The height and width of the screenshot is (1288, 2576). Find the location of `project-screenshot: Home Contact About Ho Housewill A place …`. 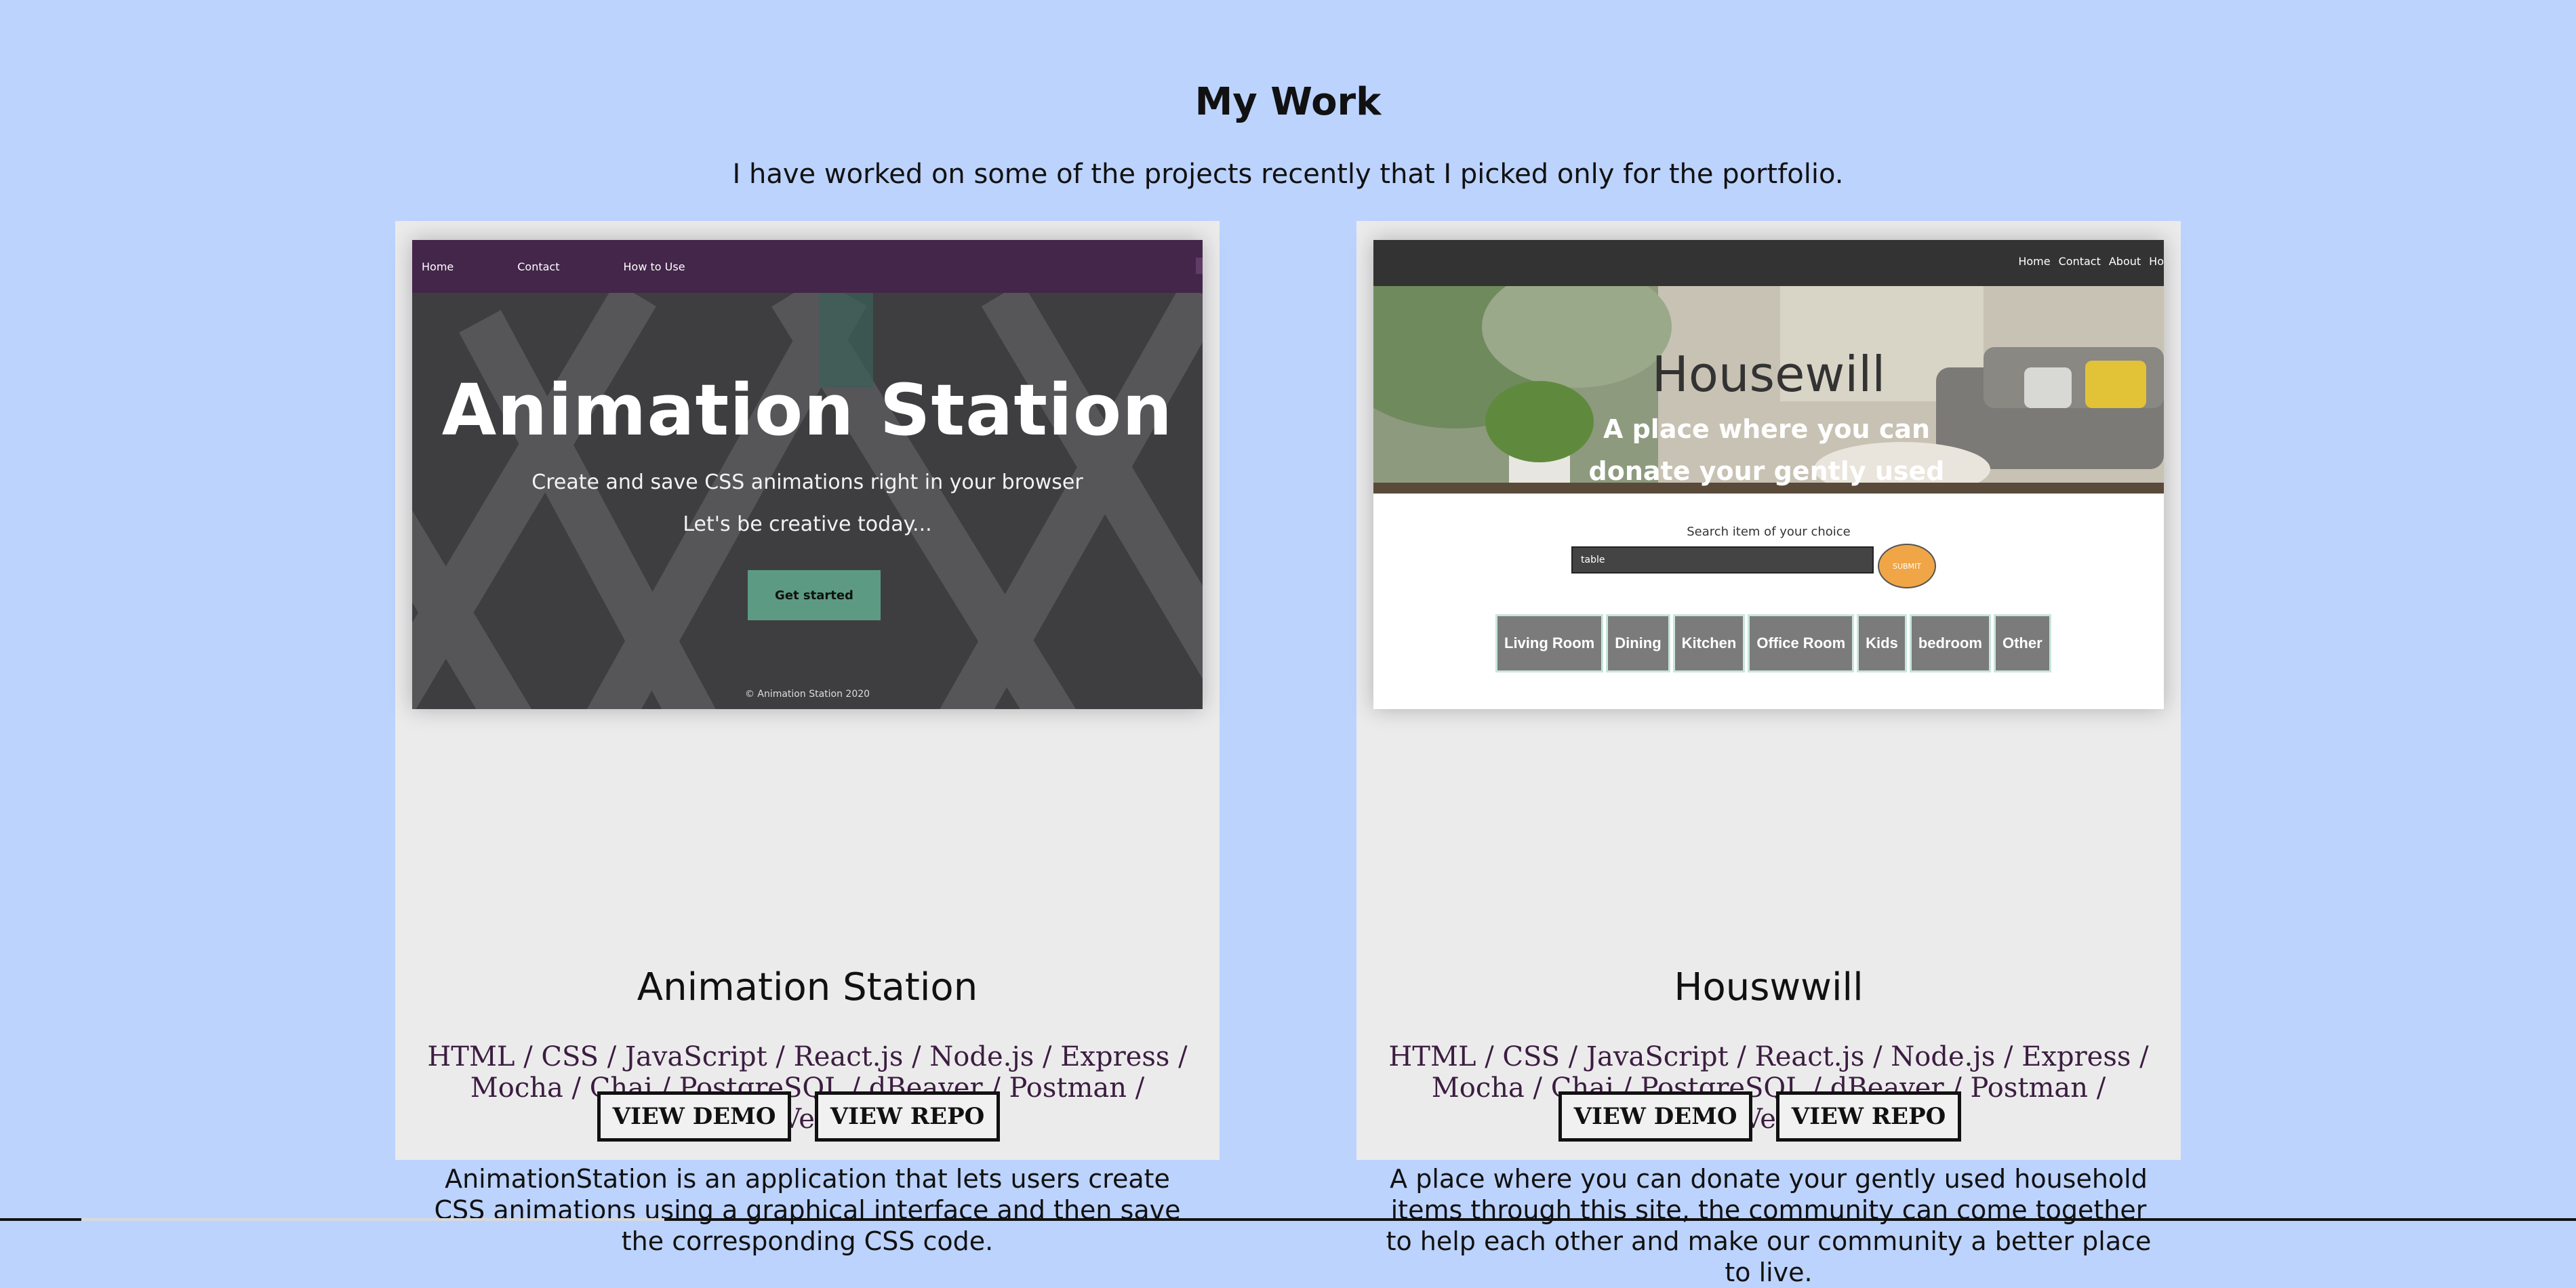

project-screenshot: Home Contact About Ho Housewill A place … is located at coordinates (1768, 474).